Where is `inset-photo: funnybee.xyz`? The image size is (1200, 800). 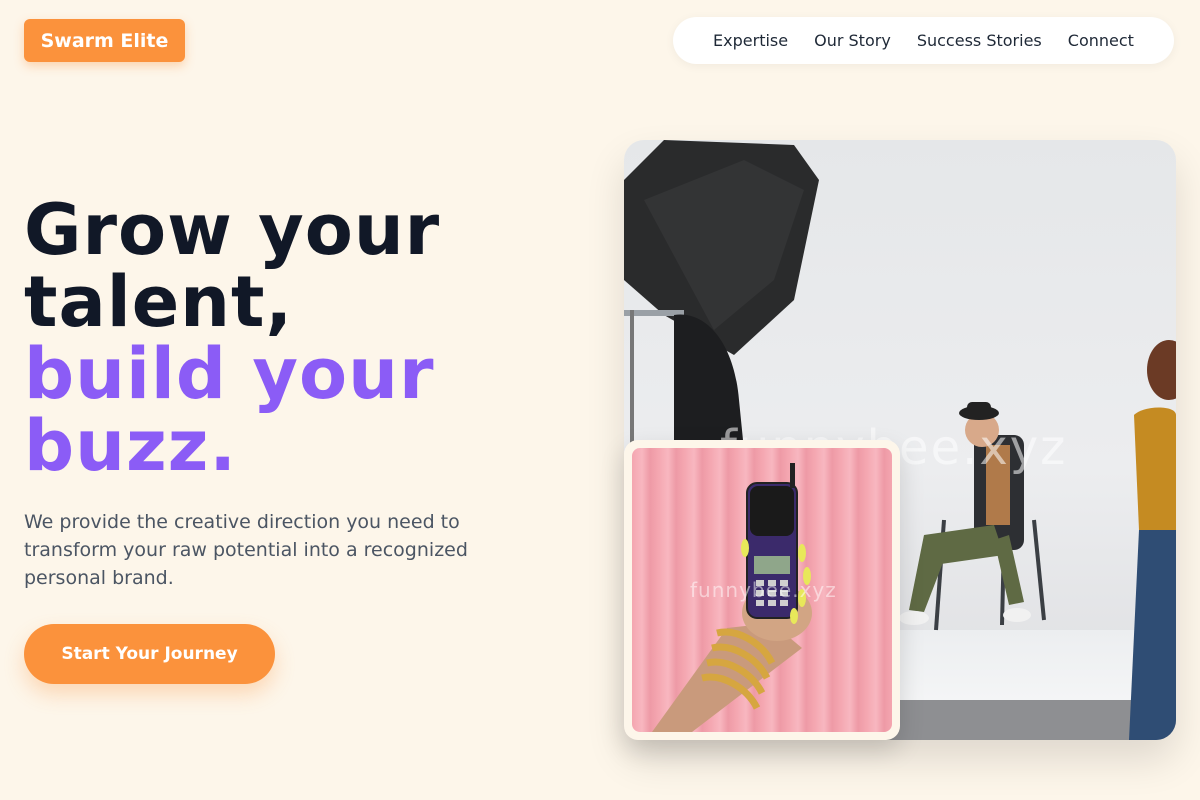 inset-photo: funnybee.xyz is located at coordinates (762, 590).